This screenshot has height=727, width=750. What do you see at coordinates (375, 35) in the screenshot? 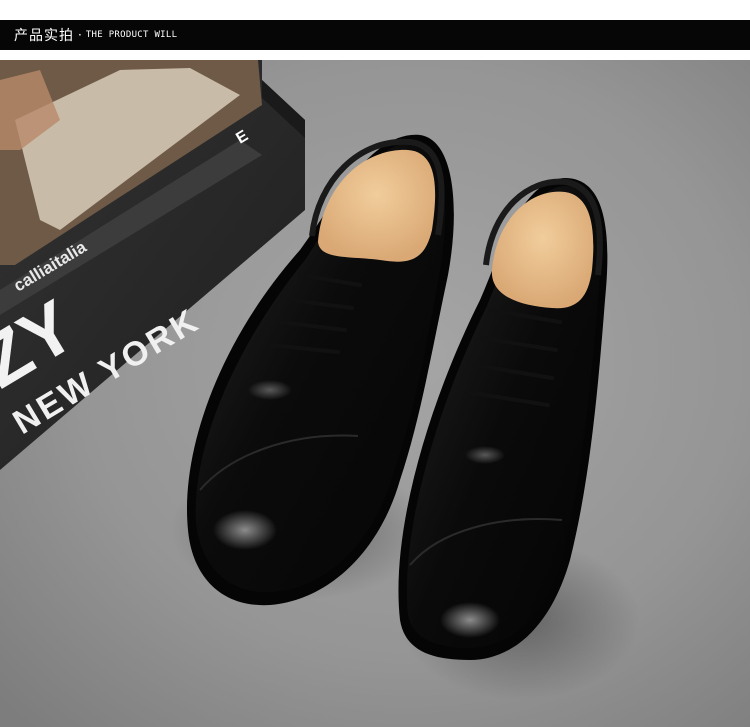
I see `section-banner: 产品实拍 · THE PRODUCT WILL` at bounding box center [375, 35].